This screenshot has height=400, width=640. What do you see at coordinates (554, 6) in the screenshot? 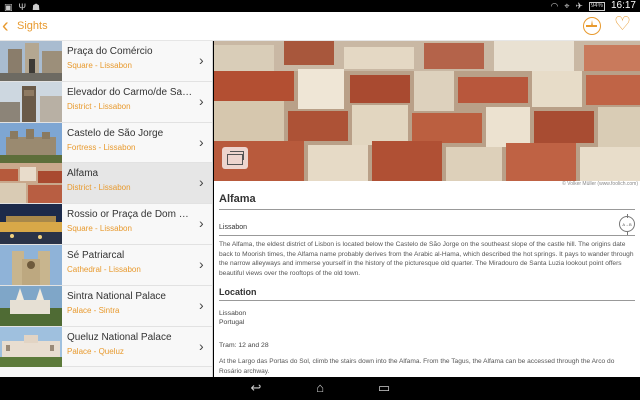
I see `wifi-icon: ◠` at bounding box center [554, 6].